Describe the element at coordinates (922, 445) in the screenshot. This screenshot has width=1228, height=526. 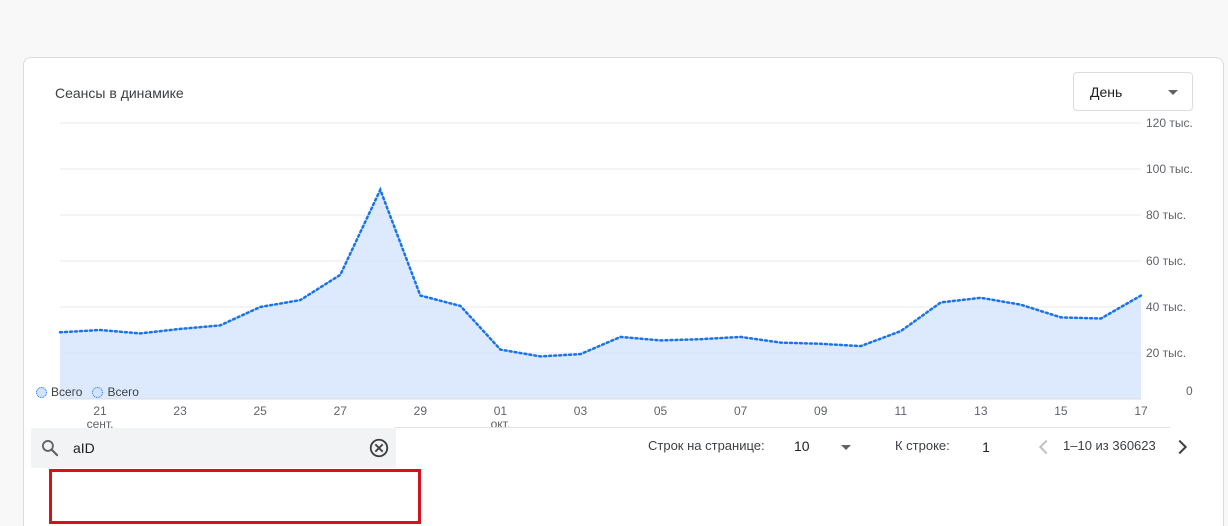
I see `goto-row-label: К строке:` at that location.